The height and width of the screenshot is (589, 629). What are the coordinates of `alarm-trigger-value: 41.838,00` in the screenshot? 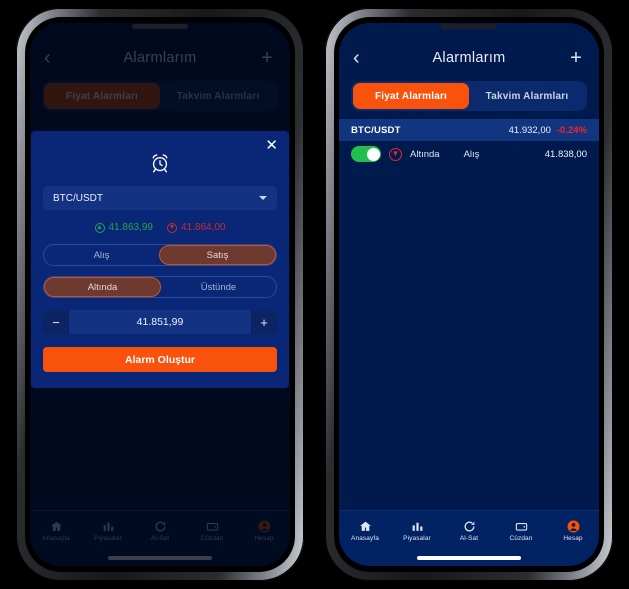 It's located at (565, 154).